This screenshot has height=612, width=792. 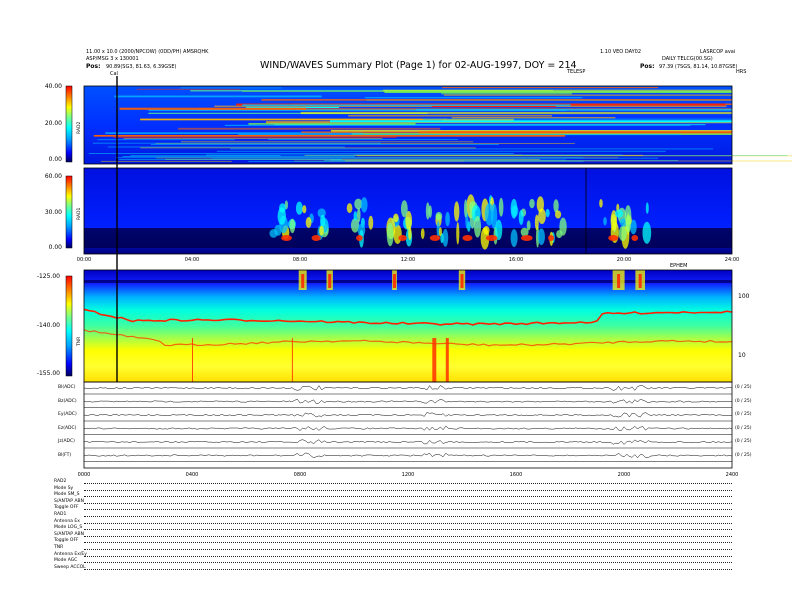 What do you see at coordinates (67, 495) in the screenshot?
I see `setting-row-label: Mode SM_S` at bounding box center [67, 495].